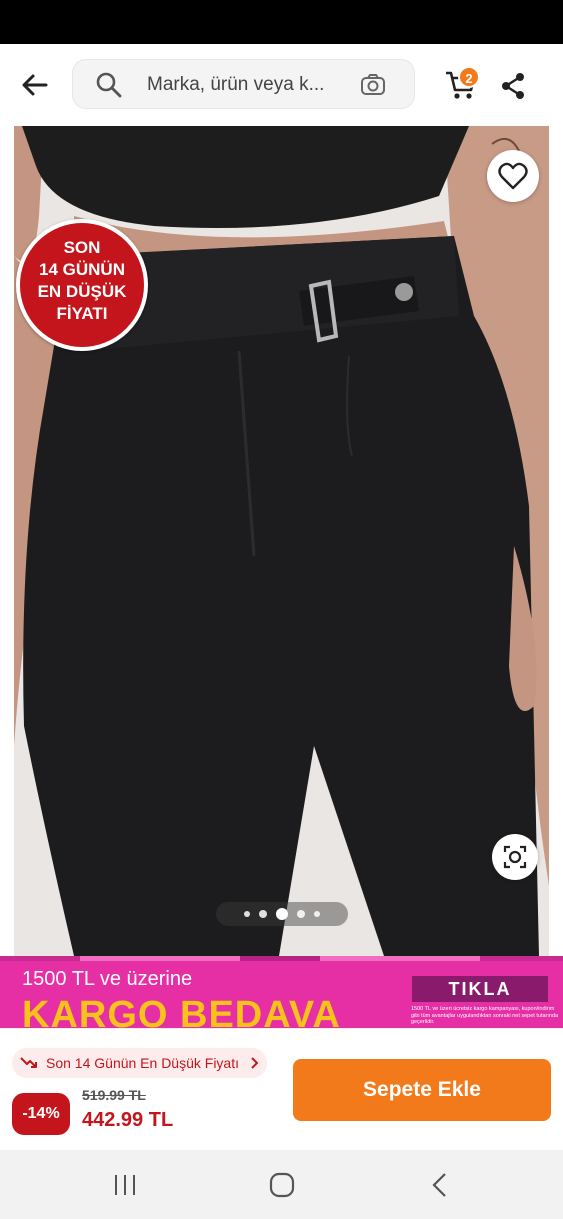 The width and height of the screenshot is (563, 1219). I want to click on system-nav-bar, so click(281, 1184).